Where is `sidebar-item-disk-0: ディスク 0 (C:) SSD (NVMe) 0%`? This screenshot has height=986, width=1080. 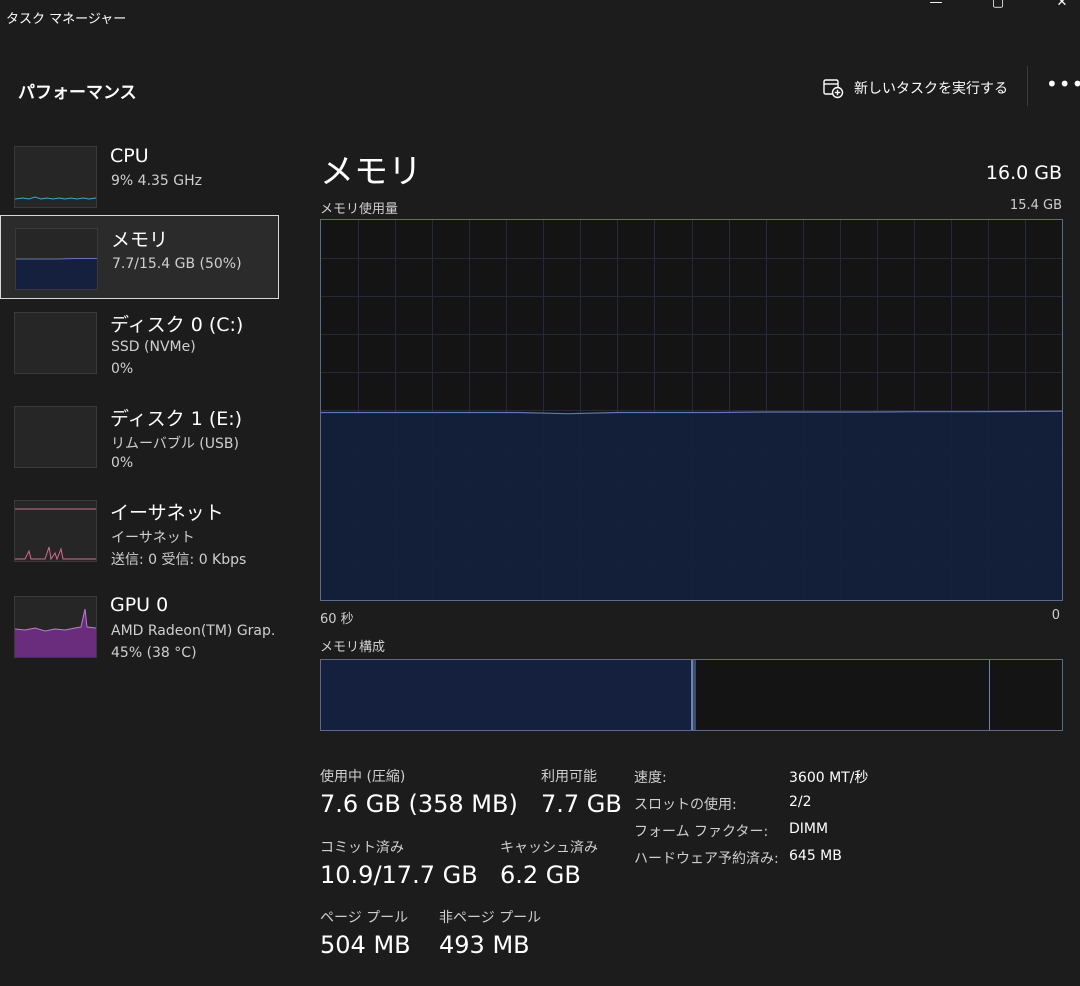
sidebar-item-disk-0: ディスク 0 (C:) SSD (NVMe) 0% is located at coordinates (139, 344).